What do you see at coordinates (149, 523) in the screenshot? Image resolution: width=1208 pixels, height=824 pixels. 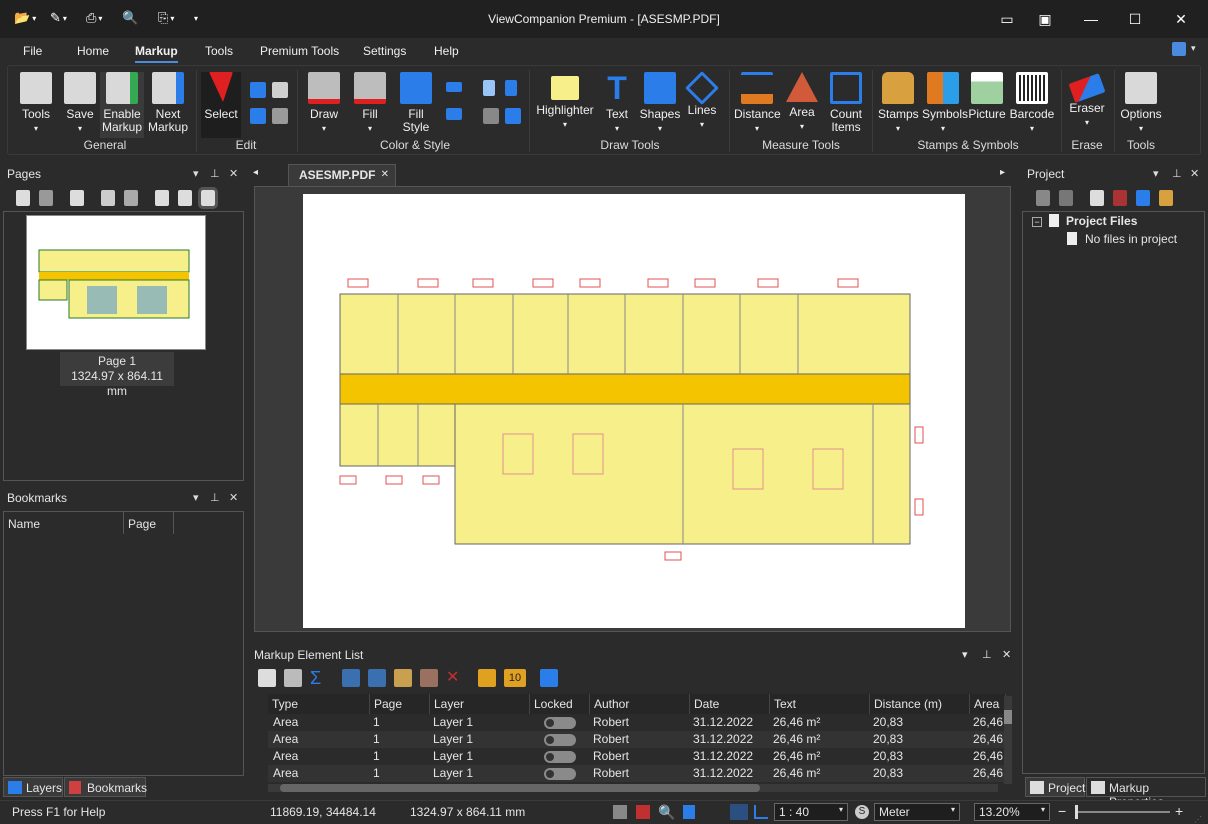 I see `bookmarks-col-page: Page` at bounding box center [149, 523].